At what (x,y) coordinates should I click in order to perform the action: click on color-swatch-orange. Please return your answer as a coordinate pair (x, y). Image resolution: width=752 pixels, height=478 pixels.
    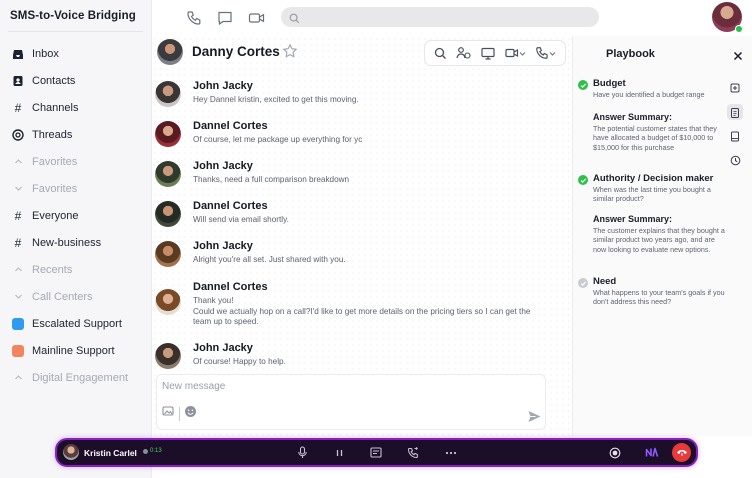
    Looking at the image, I should click on (18, 350).